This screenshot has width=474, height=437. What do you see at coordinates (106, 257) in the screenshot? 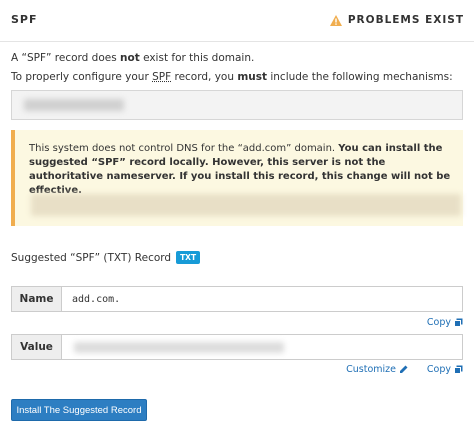
I see `suggested-record-heading: Suggested “SPF” (TXT) Record TXT` at bounding box center [106, 257].